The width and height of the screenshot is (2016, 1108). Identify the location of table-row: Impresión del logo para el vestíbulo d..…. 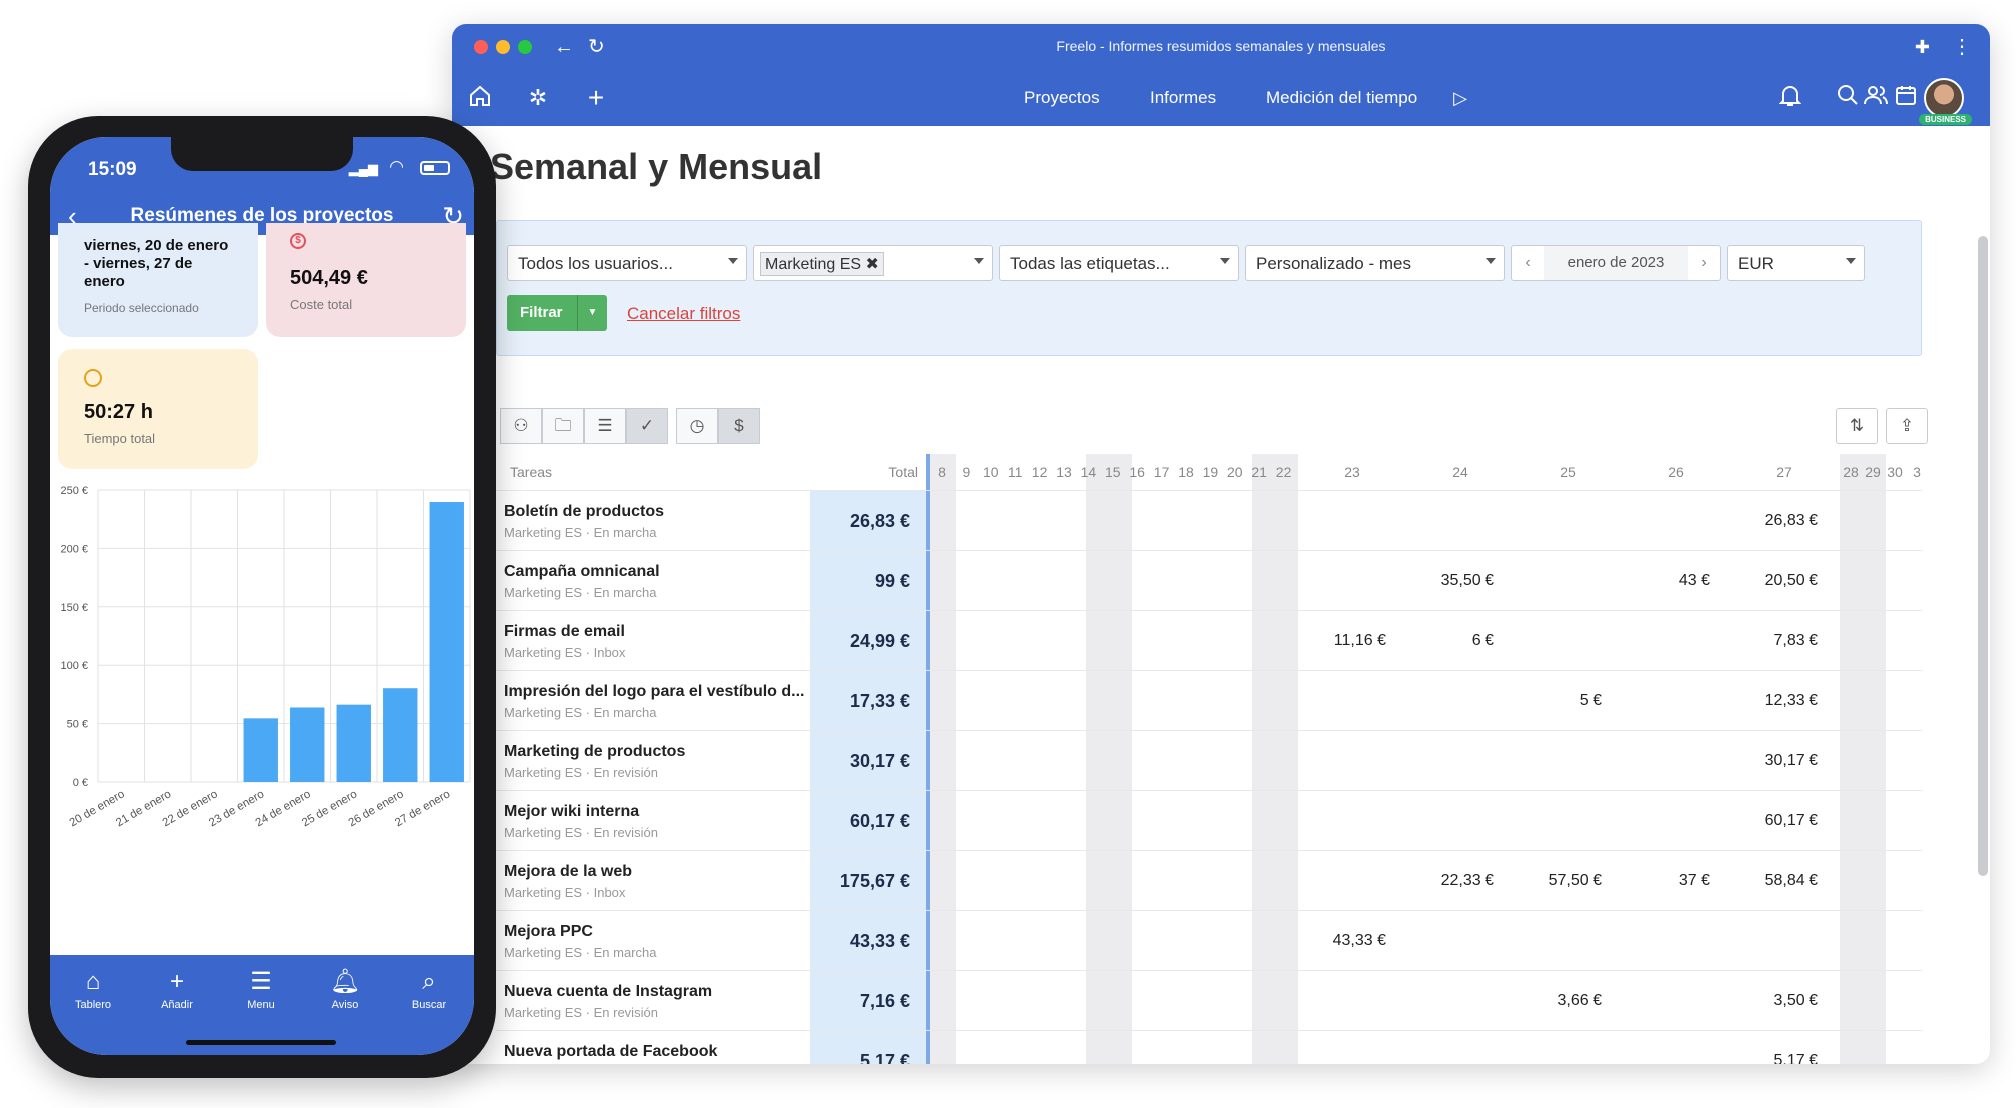
(1209, 700).